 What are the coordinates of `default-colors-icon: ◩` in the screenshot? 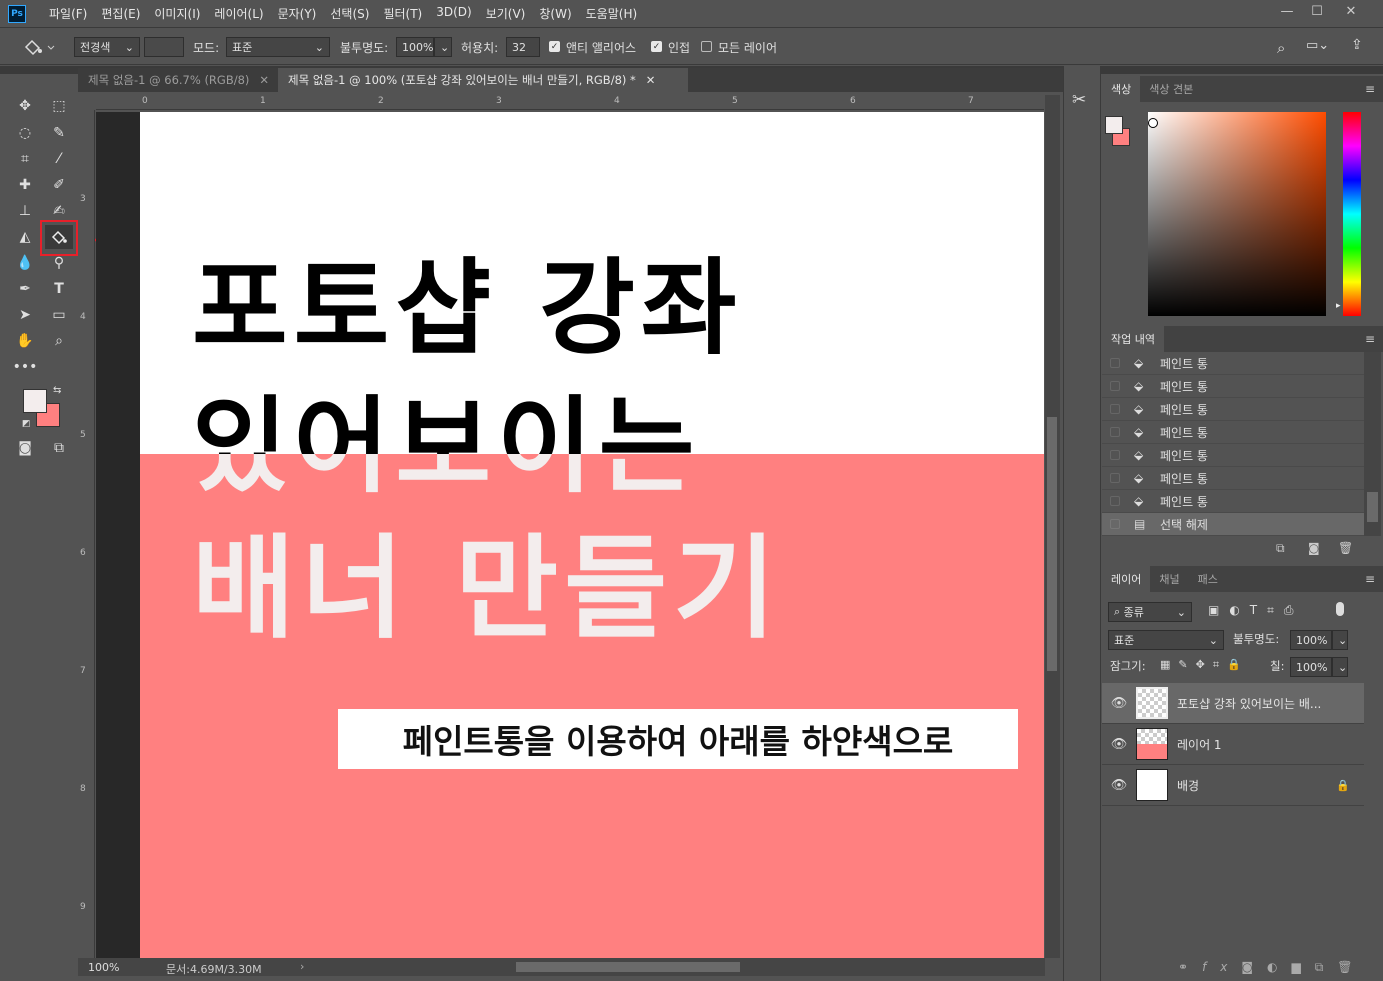 It's located at (26, 424).